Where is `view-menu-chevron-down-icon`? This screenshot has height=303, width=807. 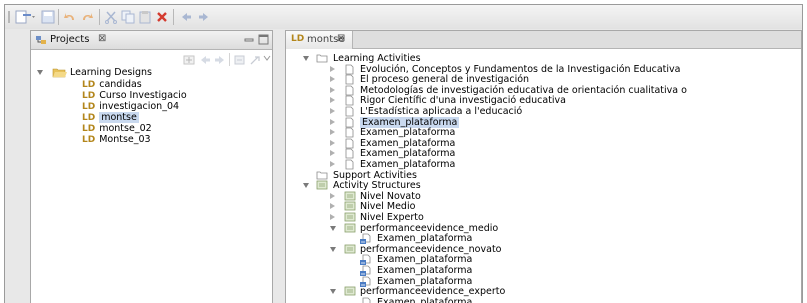 view-menu-chevron-down-icon is located at coordinates (267, 59).